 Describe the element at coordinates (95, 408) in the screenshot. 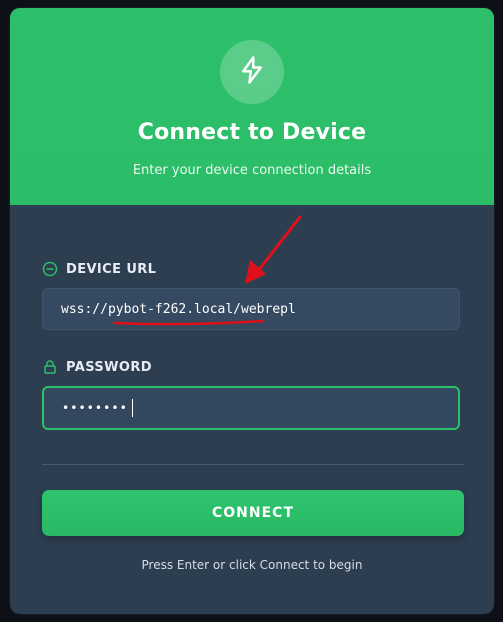

I see `password-masked-value: ••••••••` at that location.